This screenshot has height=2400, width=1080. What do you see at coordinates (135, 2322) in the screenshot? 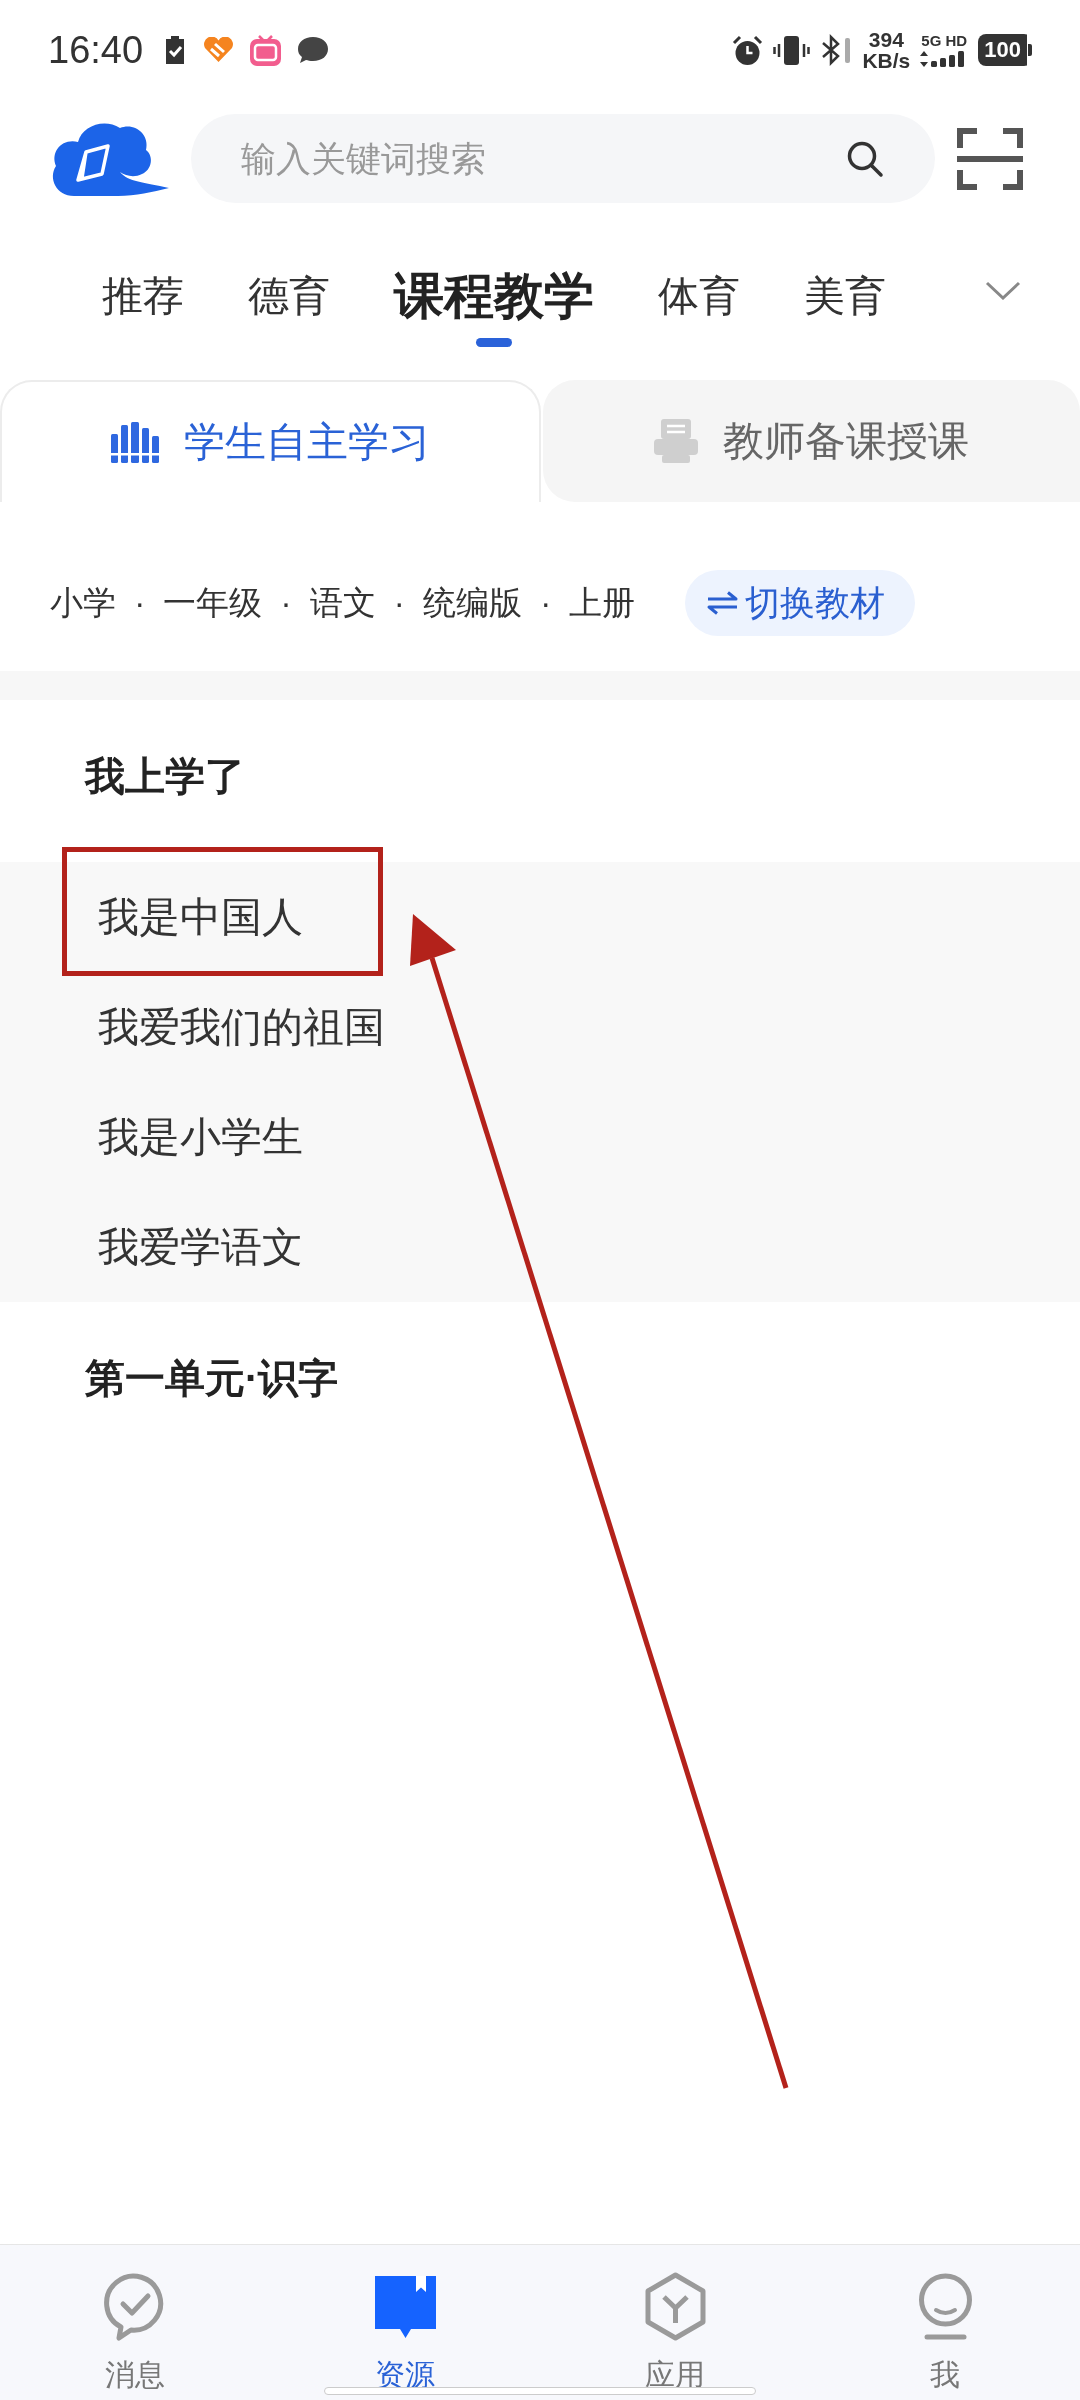
I see `nav-item: 消息` at bounding box center [135, 2322].